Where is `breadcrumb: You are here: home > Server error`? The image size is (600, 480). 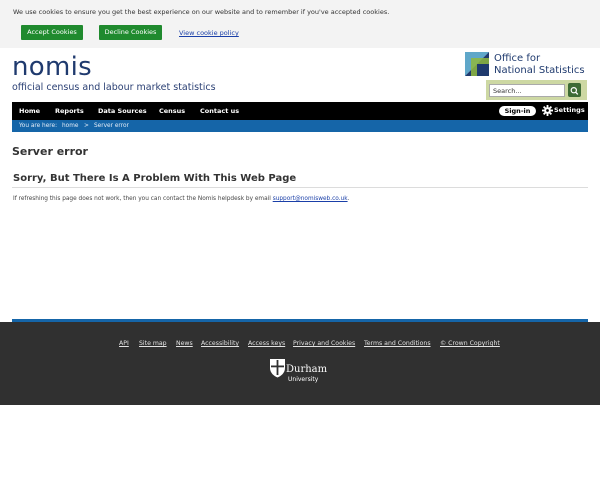
breadcrumb: You are here: home > Server error is located at coordinates (300, 126).